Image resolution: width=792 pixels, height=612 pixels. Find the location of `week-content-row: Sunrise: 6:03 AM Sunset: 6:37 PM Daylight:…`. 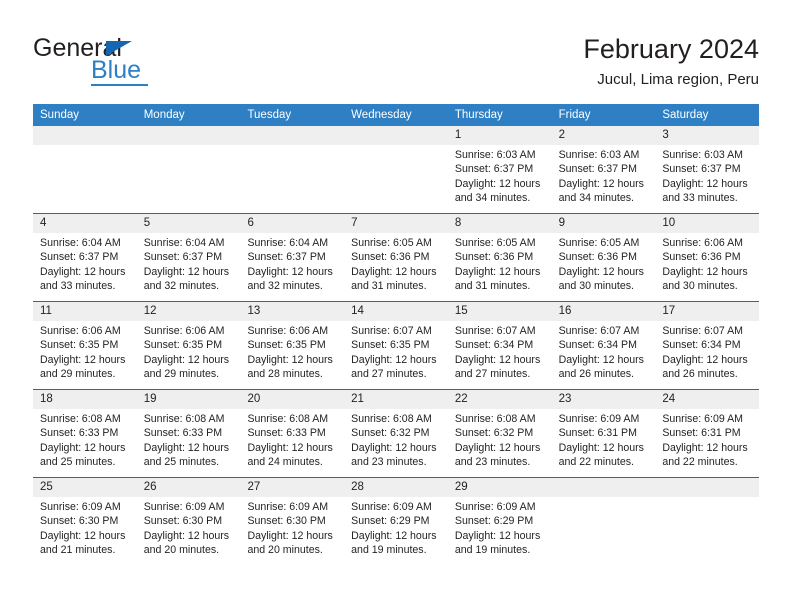

week-content-row: Sunrise: 6:03 AM Sunset: 6:37 PM Daylight:… is located at coordinates (396, 179).